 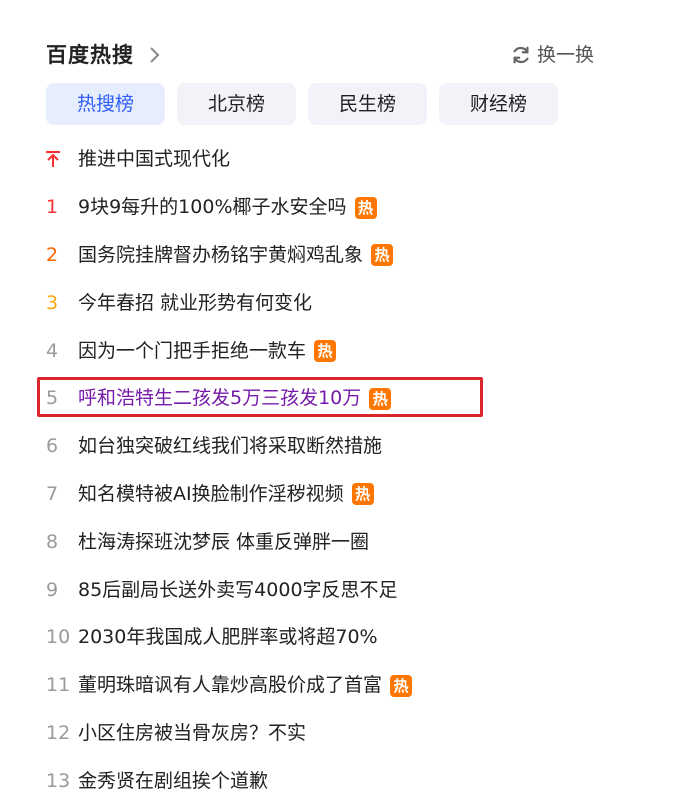 What do you see at coordinates (195, 302) in the screenshot?
I see `list-item-title: 今年春招 就业形势有何变化` at bounding box center [195, 302].